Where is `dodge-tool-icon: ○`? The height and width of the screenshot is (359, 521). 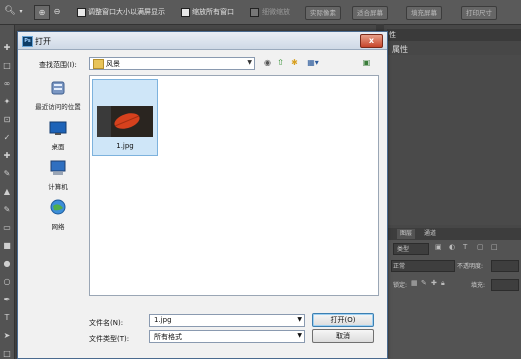
dodge-tool-icon: ○ is located at coordinates (7, 282).